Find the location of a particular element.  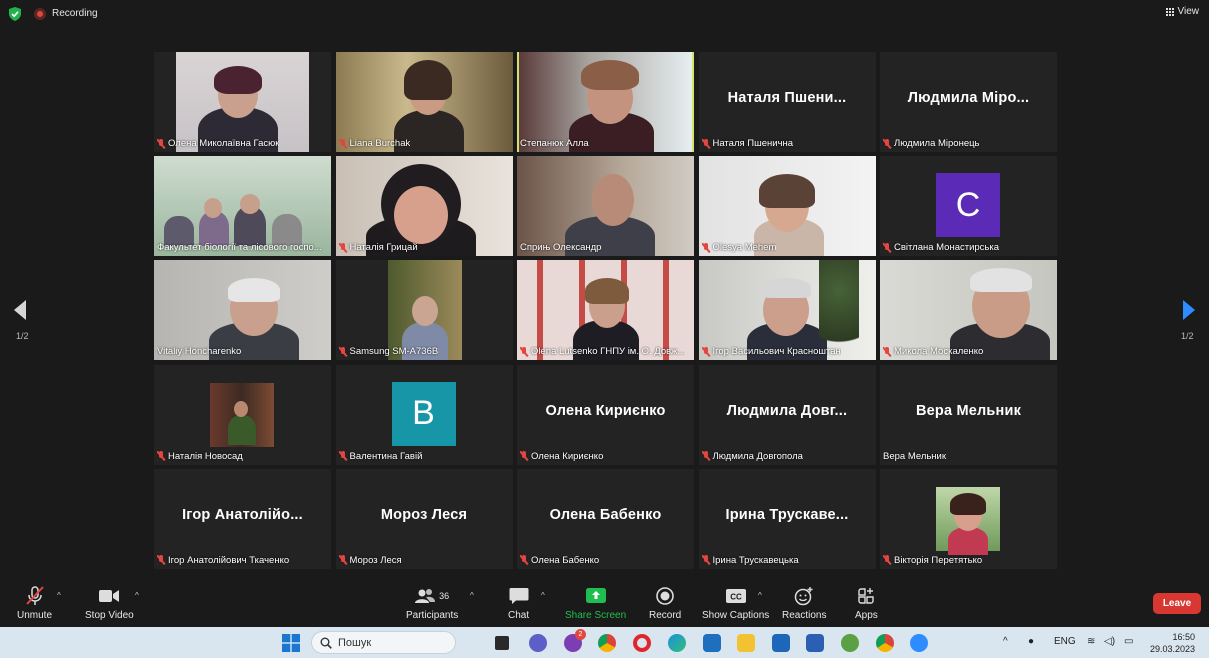

participant-tile: Мороз Леся Мороз Леся is located at coordinates (424, 518).